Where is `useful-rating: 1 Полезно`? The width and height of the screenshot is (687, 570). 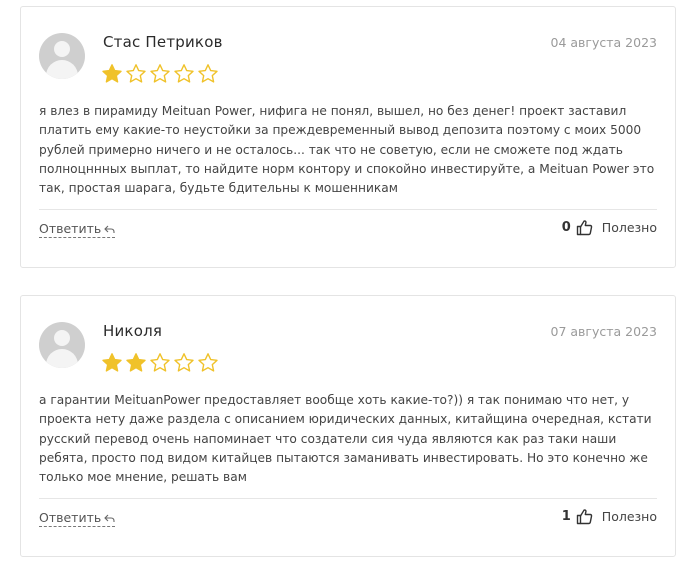
useful-rating: 1 Полезно is located at coordinates (609, 516).